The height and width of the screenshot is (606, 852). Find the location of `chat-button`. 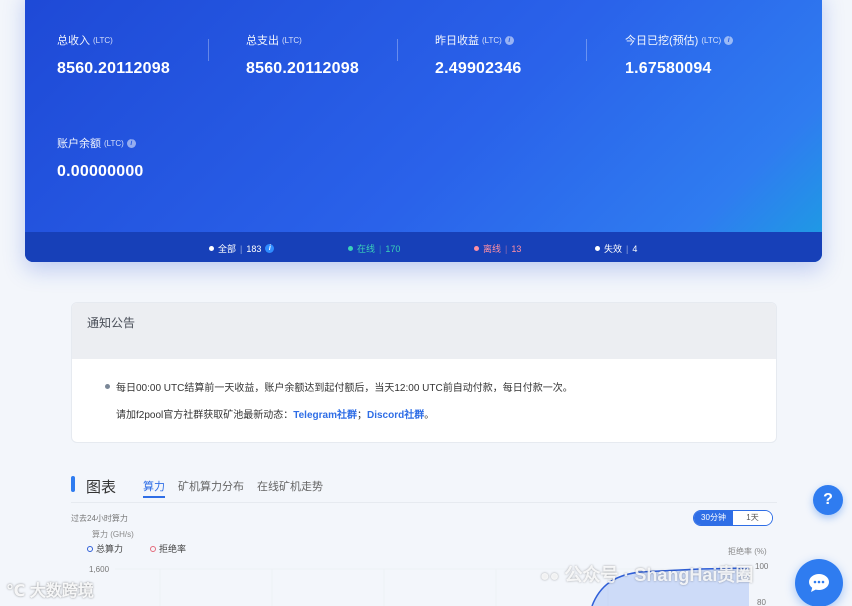

chat-button is located at coordinates (819, 582).